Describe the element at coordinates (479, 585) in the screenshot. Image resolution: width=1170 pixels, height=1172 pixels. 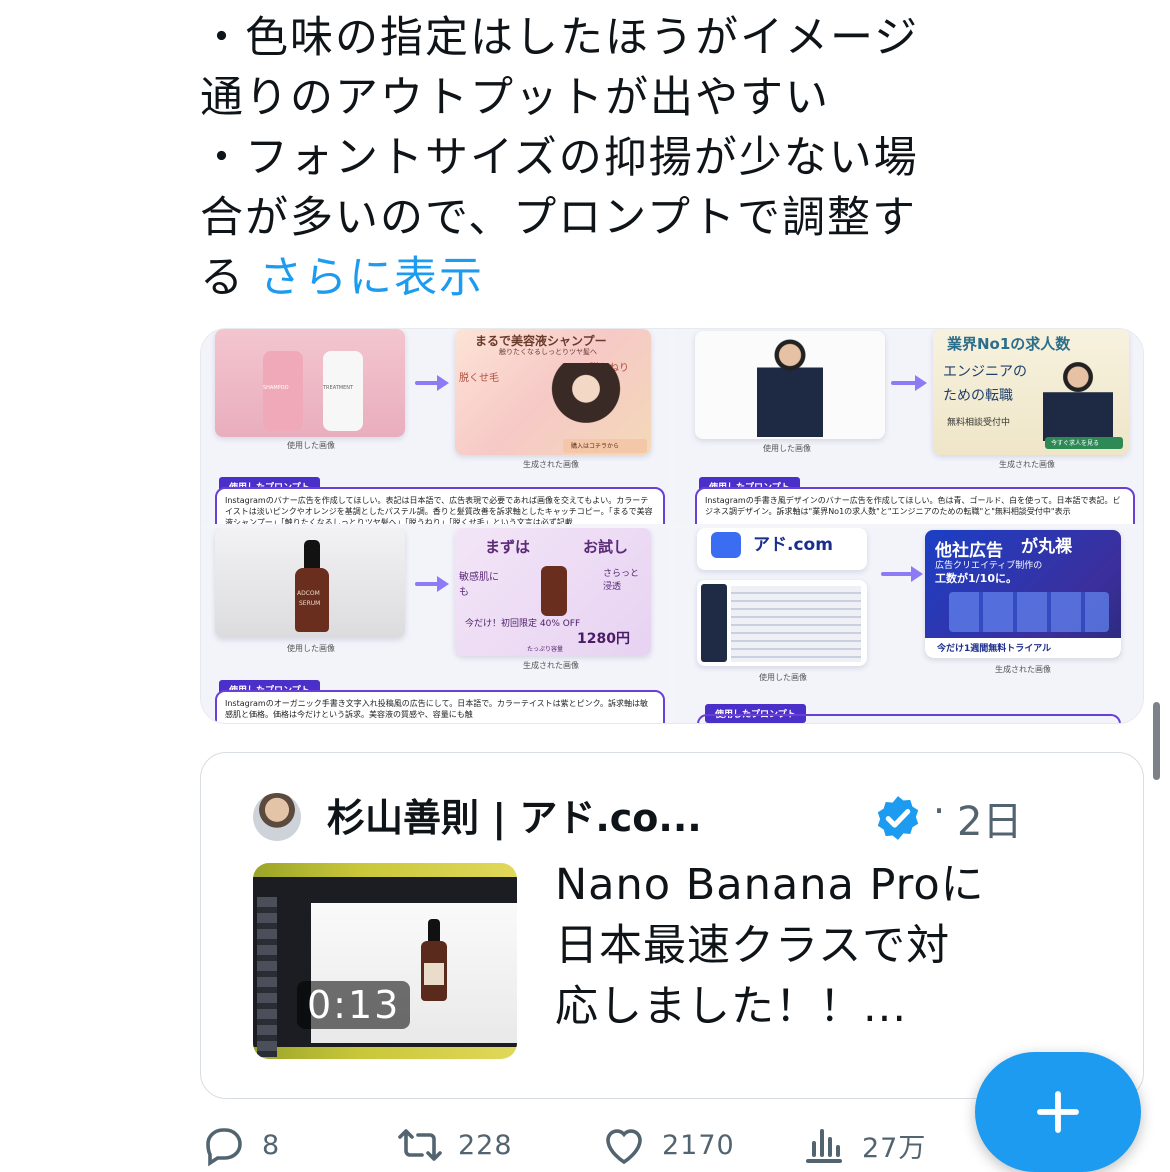
I see `banner-tag: 敏感肌にも` at that location.